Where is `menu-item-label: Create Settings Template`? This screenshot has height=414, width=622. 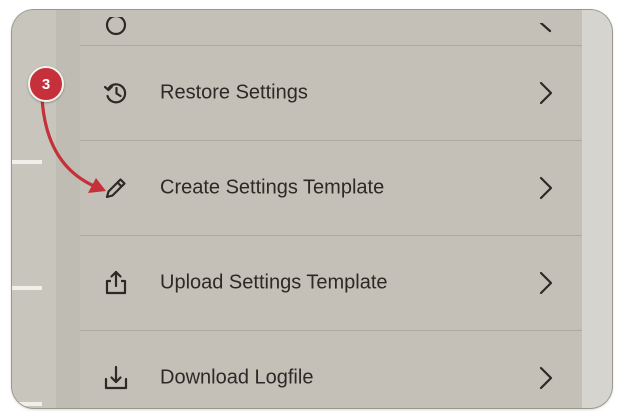
menu-item-label: Create Settings Template is located at coordinates (272, 187).